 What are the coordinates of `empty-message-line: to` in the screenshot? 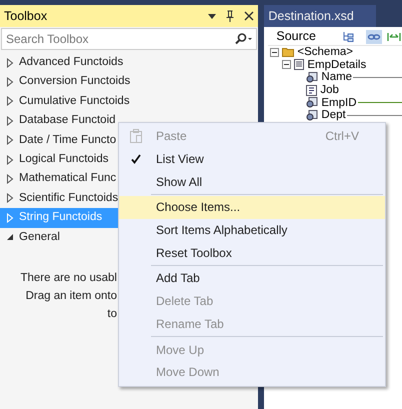 It's located at (112, 314).